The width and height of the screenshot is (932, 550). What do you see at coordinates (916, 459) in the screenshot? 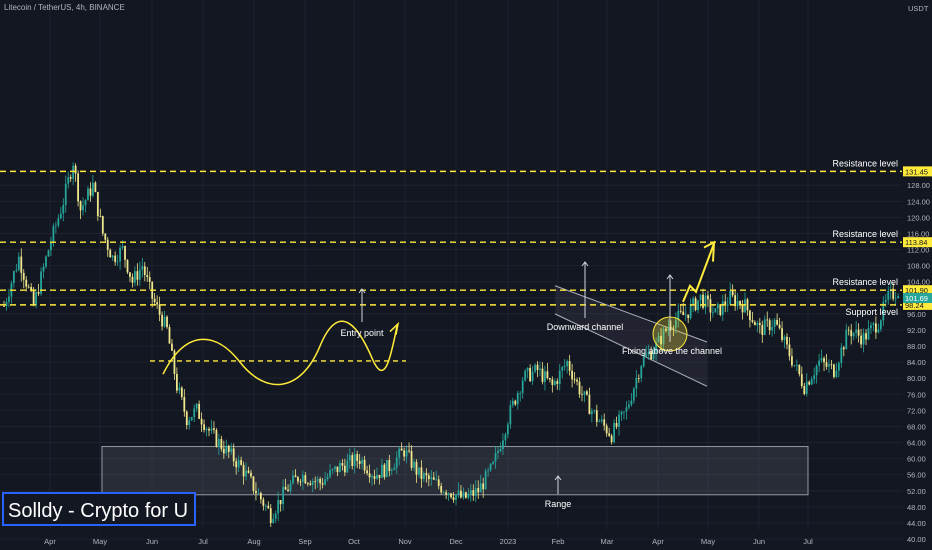
I see `price-tick-label: 60.00` at bounding box center [916, 459].